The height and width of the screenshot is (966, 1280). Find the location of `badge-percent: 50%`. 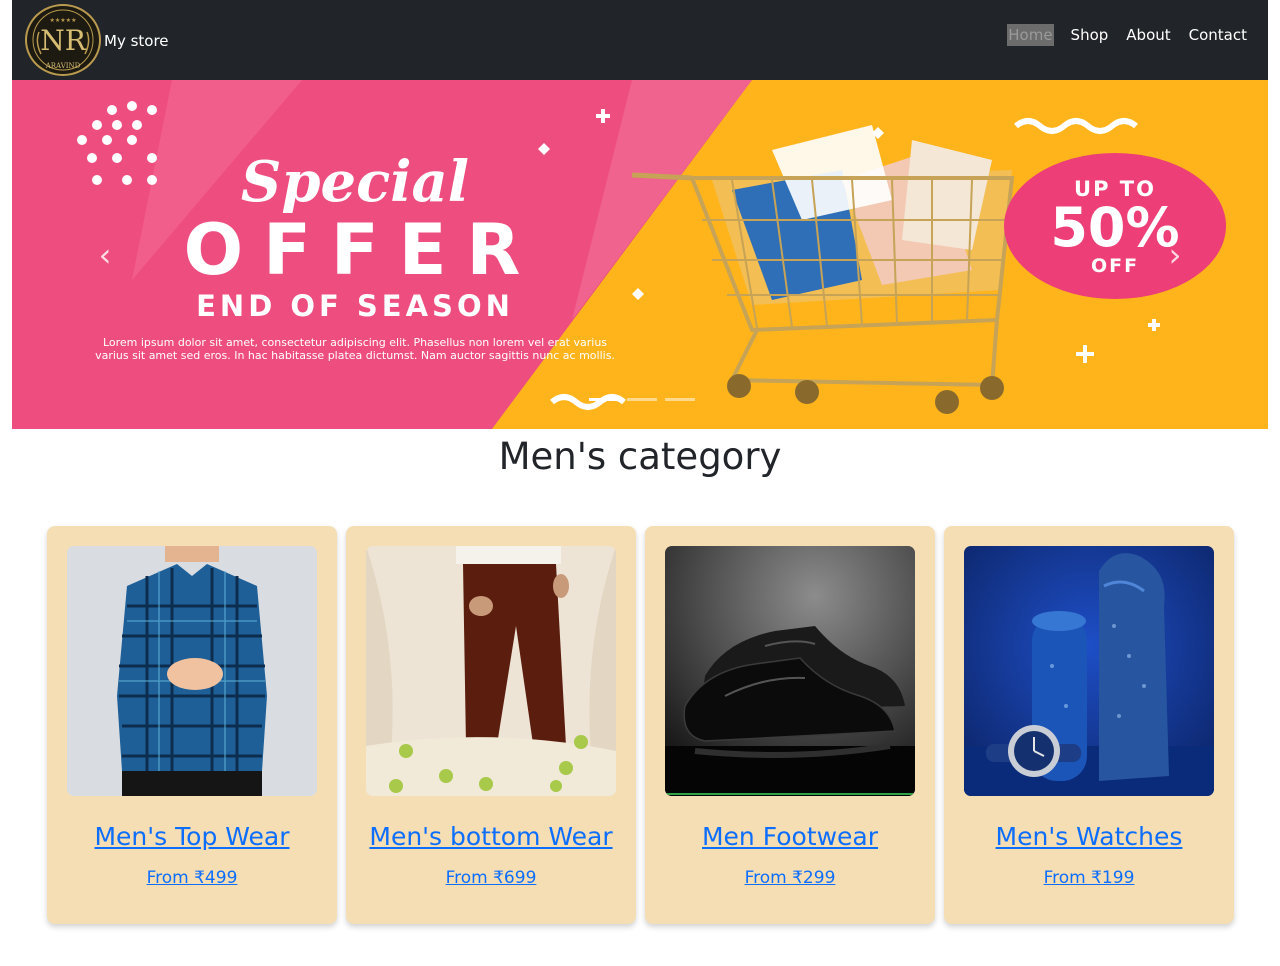

badge-percent: 50% is located at coordinates (1115, 227).